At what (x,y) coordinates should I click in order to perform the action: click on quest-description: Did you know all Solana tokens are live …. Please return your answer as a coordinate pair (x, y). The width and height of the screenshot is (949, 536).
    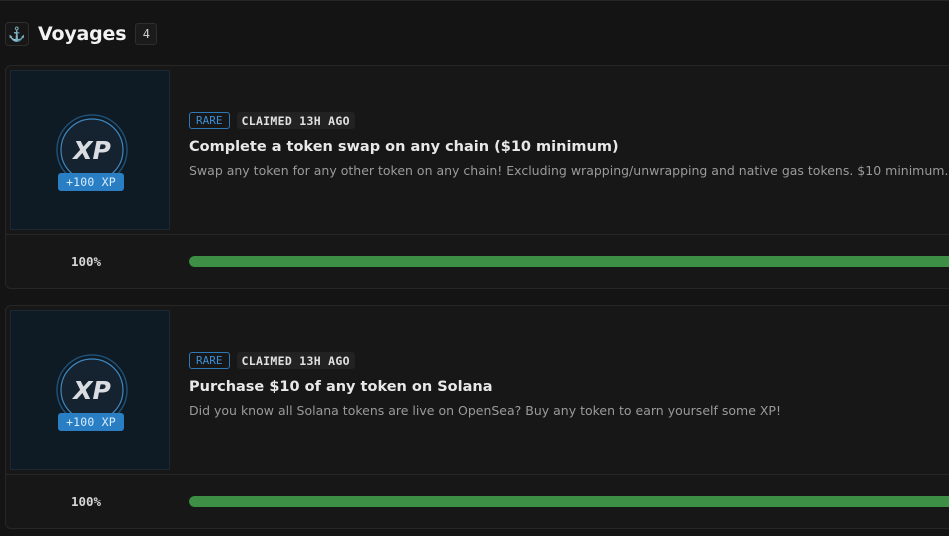
    Looking at the image, I should click on (485, 410).